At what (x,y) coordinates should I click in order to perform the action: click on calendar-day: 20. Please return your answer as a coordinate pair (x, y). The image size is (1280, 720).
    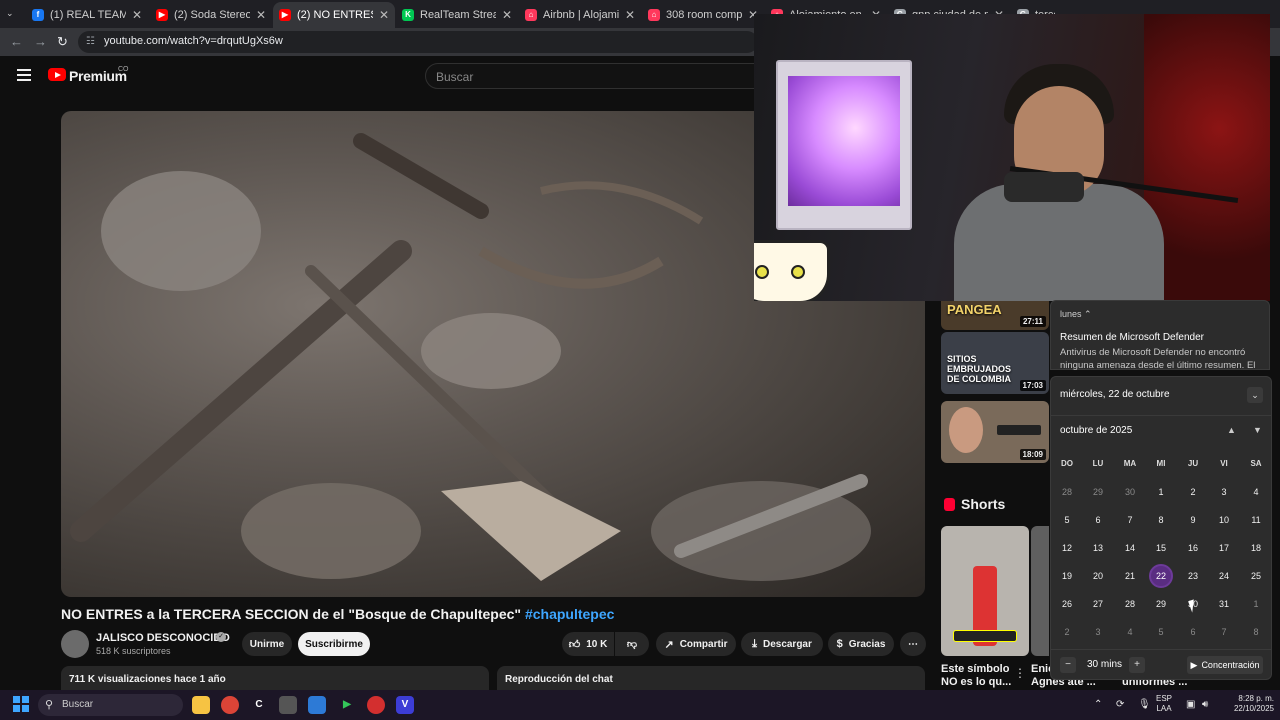
    Looking at the image, I should click on (1098, 576).